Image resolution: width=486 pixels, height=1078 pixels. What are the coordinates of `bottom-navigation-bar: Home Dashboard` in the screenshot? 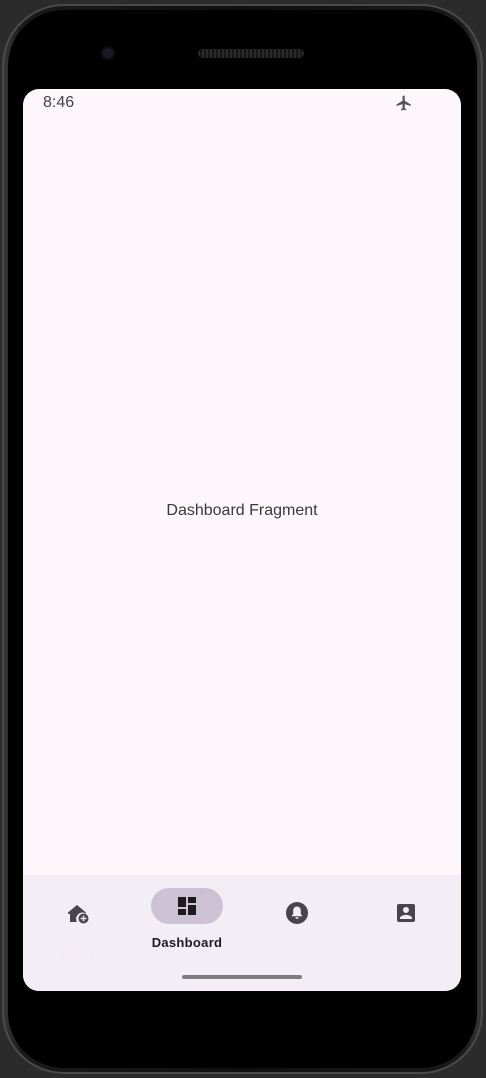 It's located at (242, 933).